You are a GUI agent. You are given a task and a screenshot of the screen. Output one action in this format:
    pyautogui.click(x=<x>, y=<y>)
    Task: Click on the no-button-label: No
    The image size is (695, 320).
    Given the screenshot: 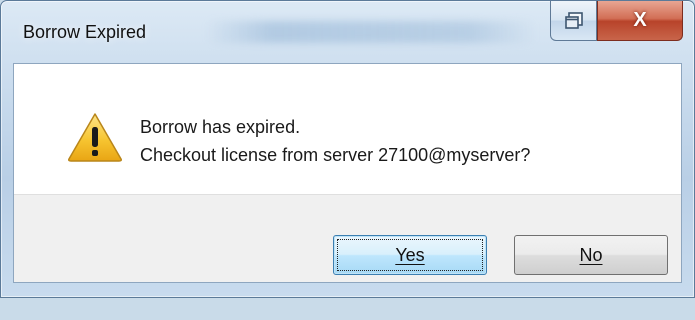 What is the action you would take?
    pyautogui.click(x=591, y=254)
    